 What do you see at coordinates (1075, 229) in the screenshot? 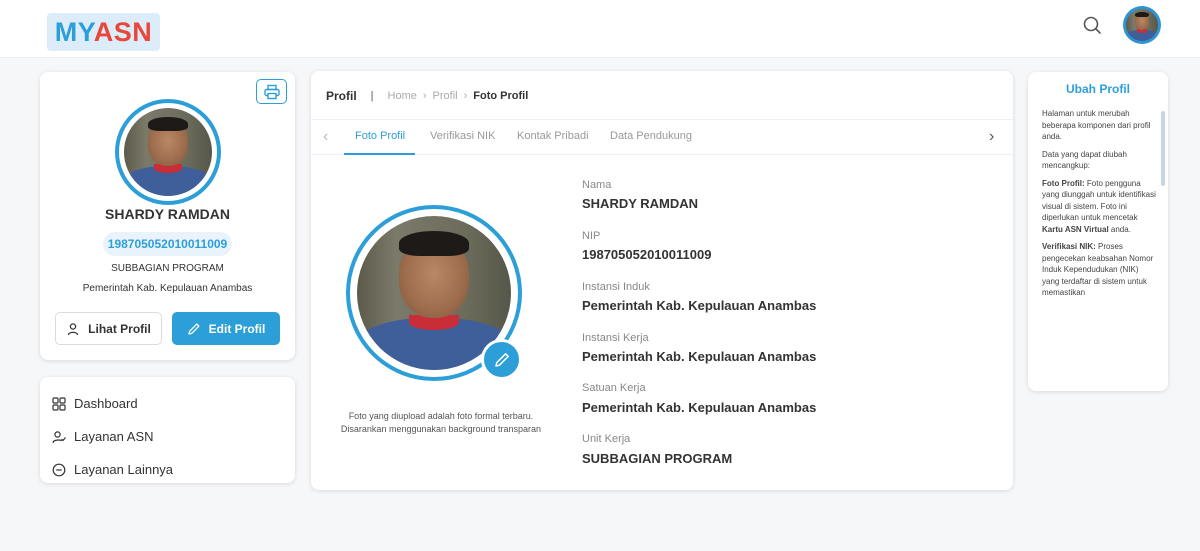
I see `help-bold-kartu-asn: Kartu ASN Virtual` at bounding box center [1075, 229].